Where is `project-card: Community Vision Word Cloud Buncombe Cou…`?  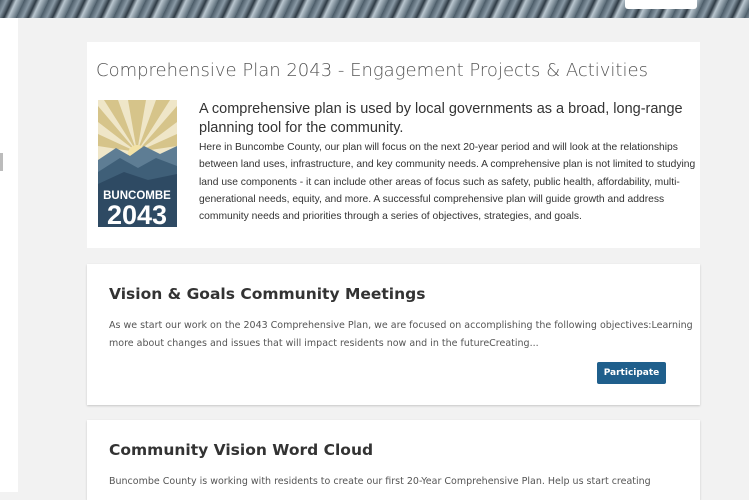 project-card: Community Vision Word Cloud Buncombe Cou… is located at coordinates (393, 460).